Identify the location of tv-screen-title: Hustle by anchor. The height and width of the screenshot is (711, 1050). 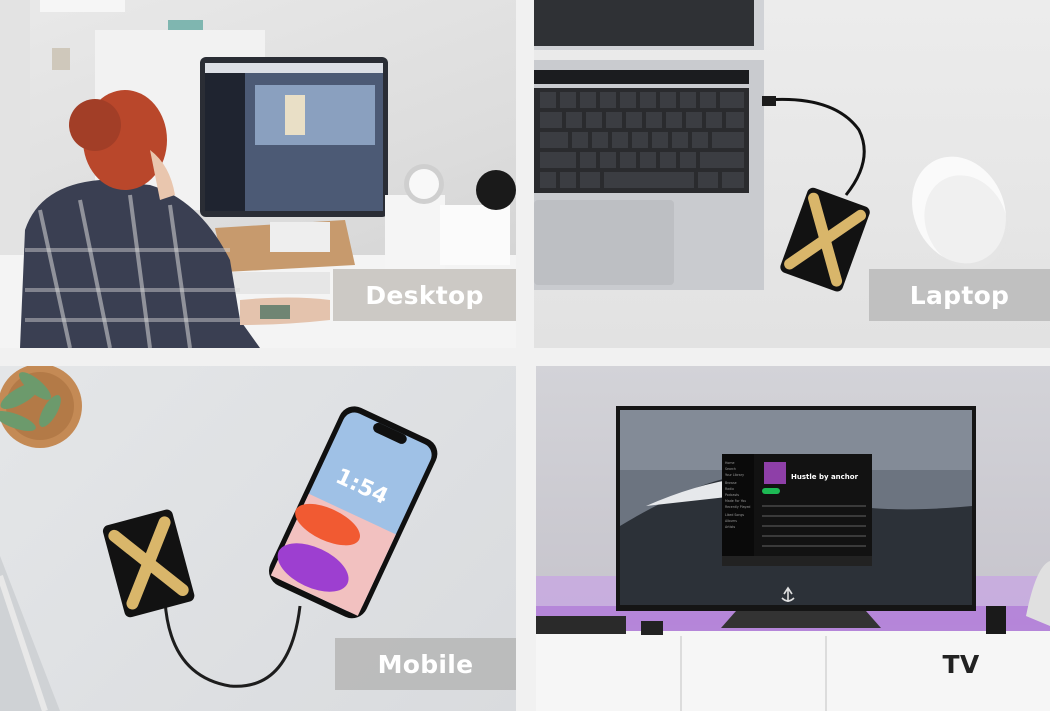
(825, 477).